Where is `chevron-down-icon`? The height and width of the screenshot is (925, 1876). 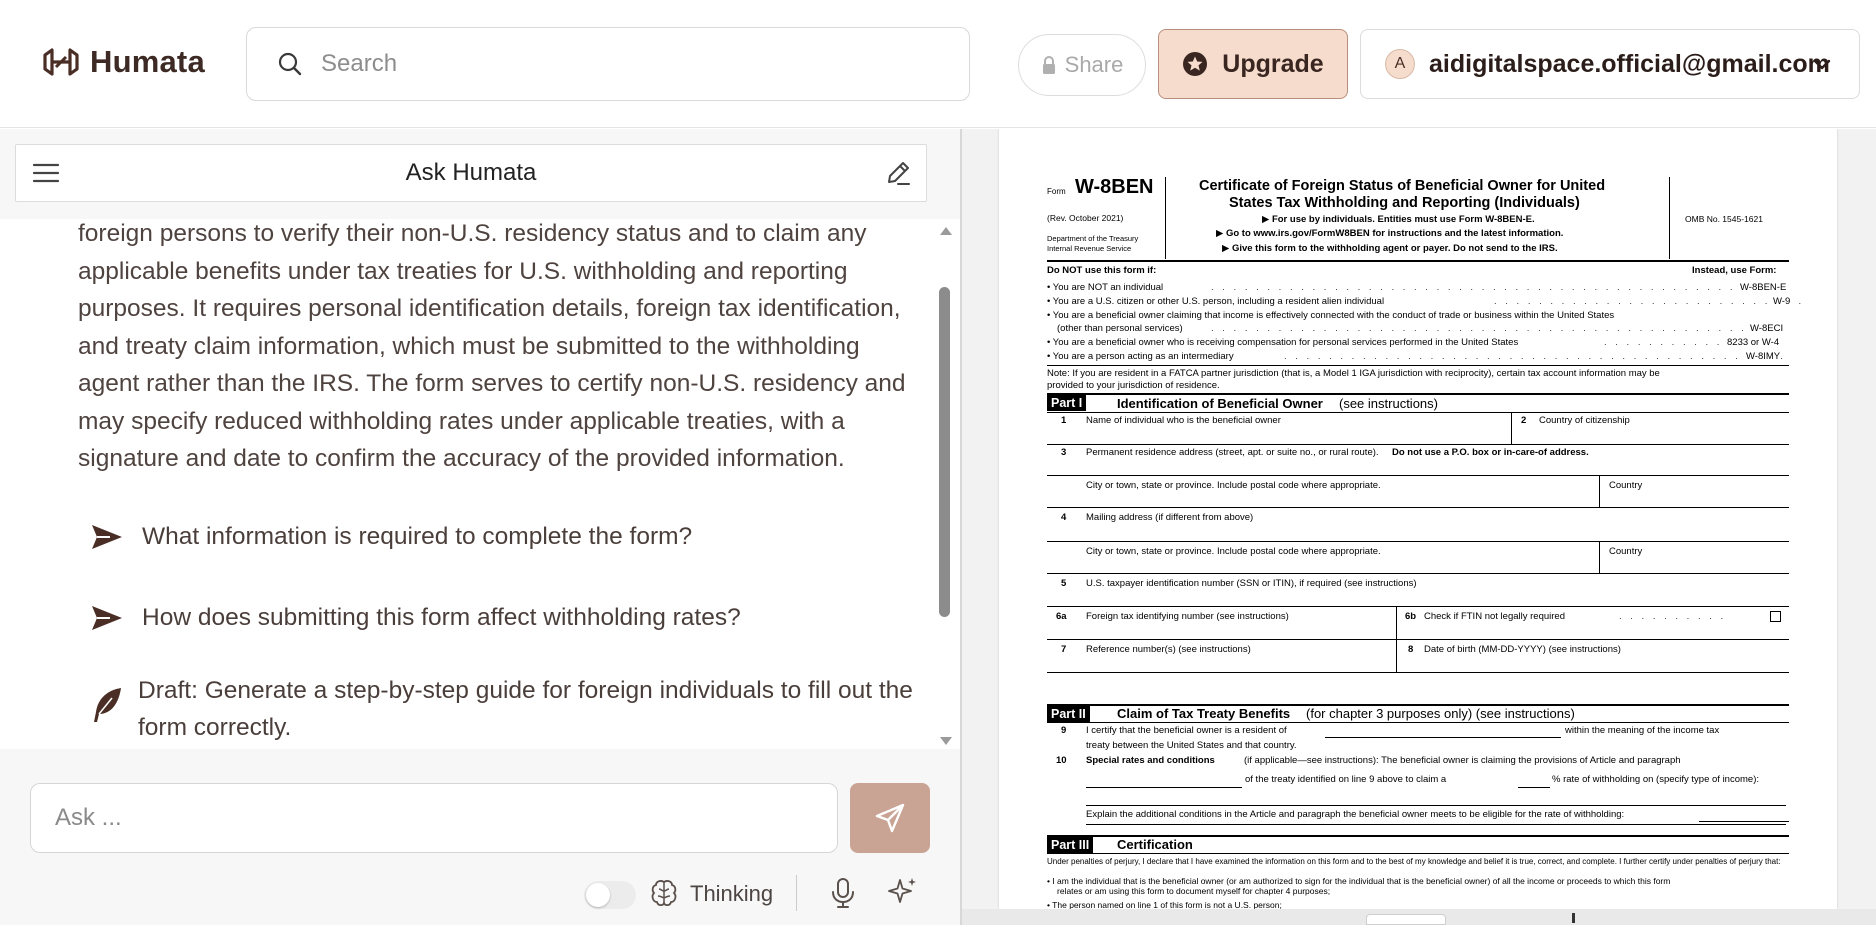
chevron-down-icon is located at coordinates (1822, 65).